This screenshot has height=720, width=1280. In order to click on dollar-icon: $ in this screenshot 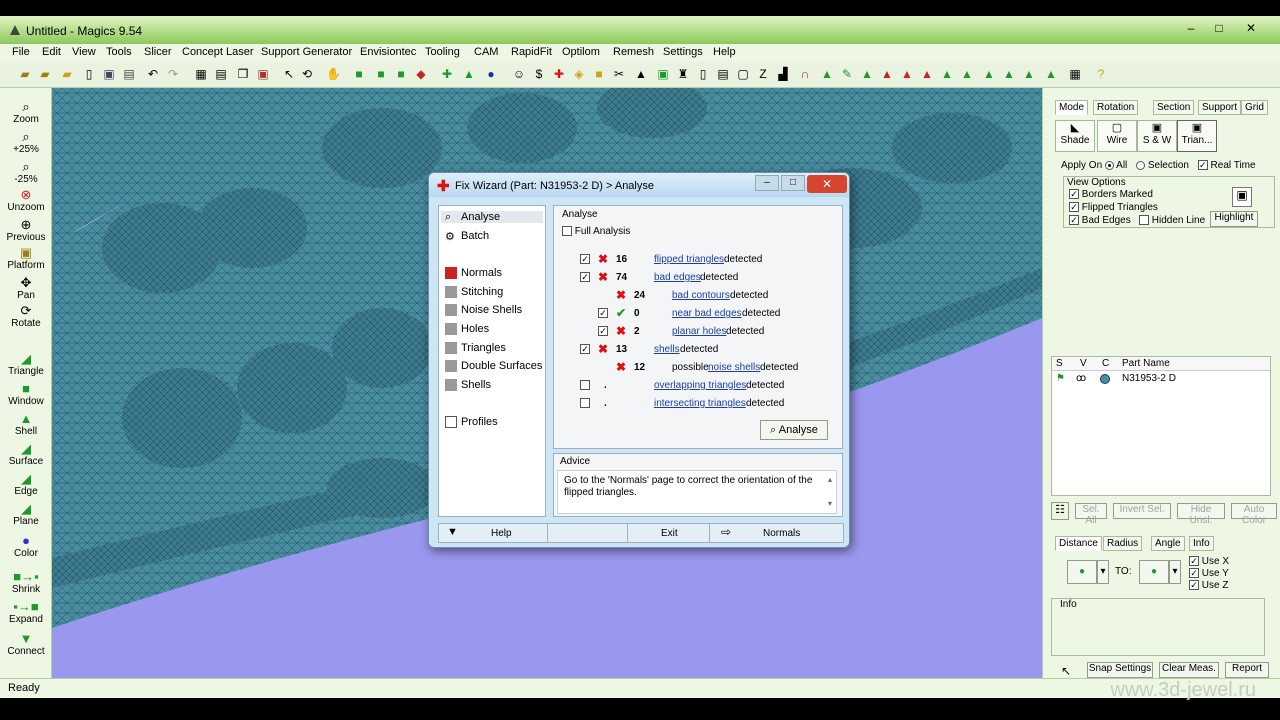, I will do `click(539, 74)`.